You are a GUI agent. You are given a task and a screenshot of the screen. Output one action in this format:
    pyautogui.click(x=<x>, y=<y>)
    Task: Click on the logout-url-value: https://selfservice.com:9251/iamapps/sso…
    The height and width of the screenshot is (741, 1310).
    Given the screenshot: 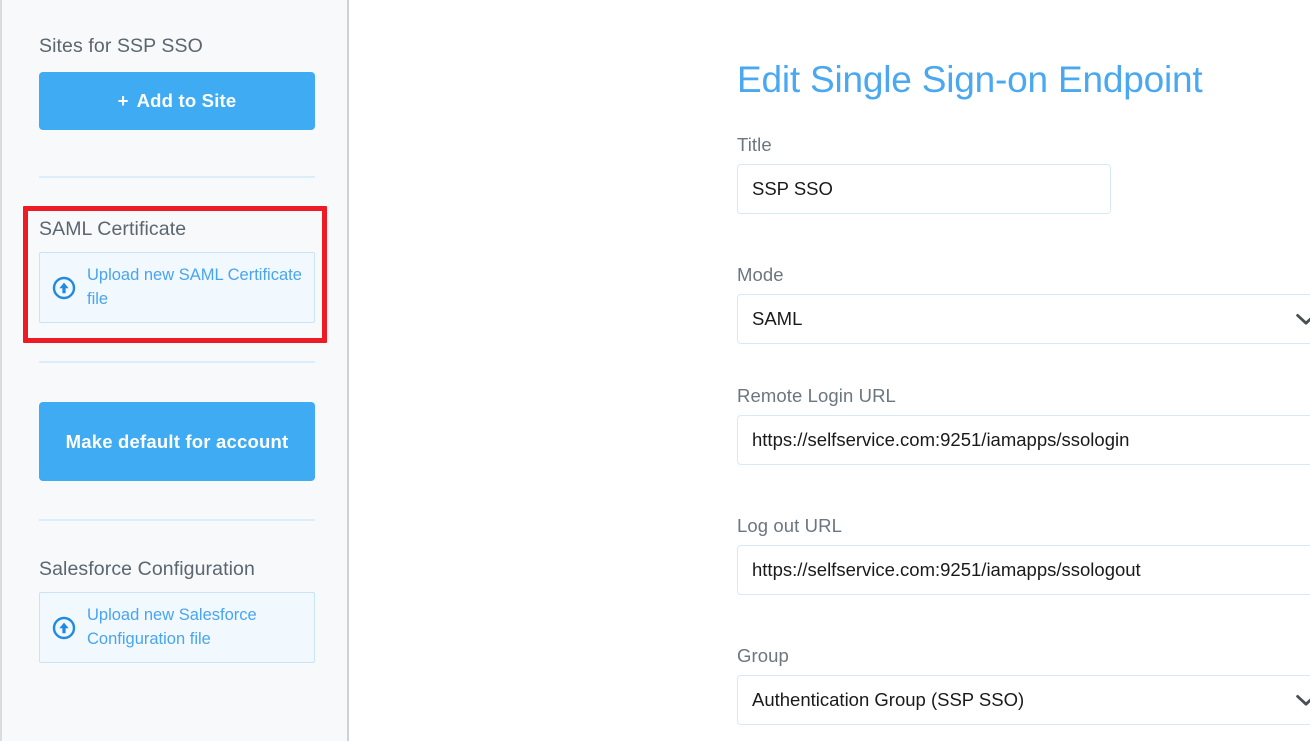 What is the action you would take?
    pyautogui.click(x=946, y=569)
    